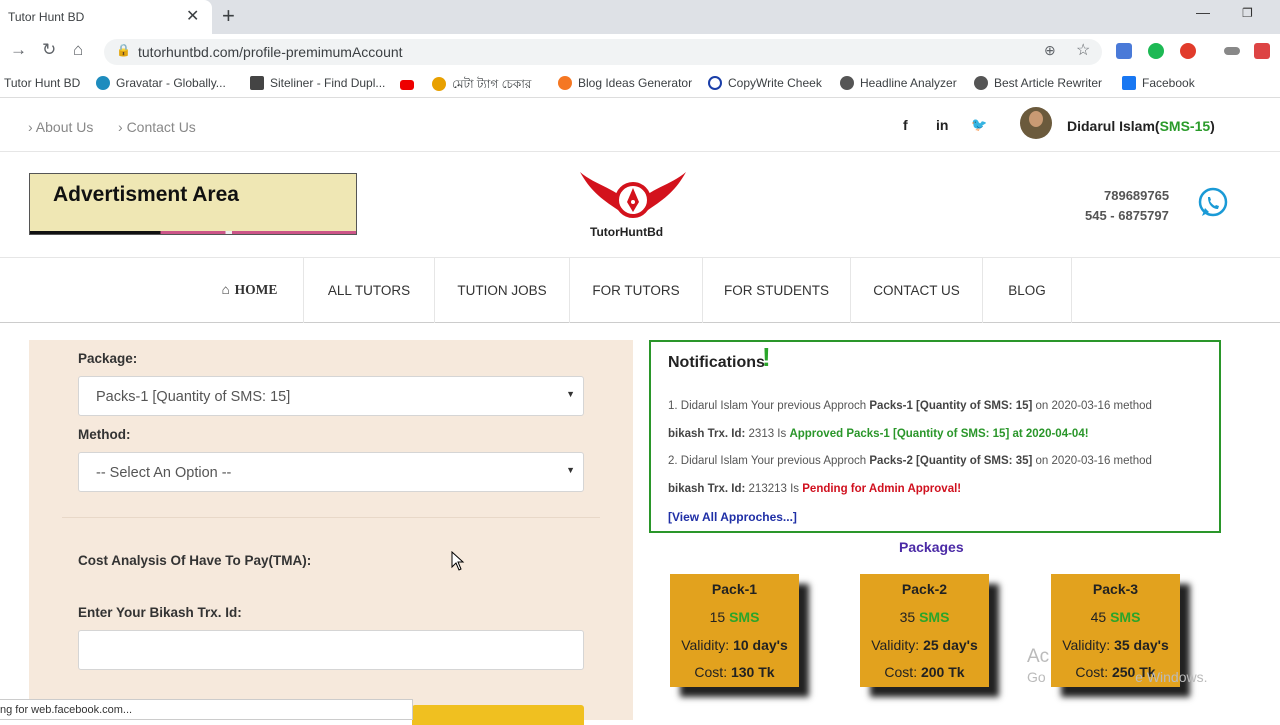  I want to click on method-label: Method:, so click(104, 434).